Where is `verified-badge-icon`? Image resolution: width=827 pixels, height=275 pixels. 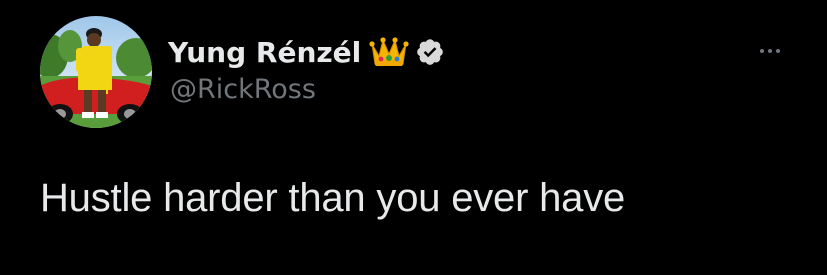
verified-badge-icon is located at coordinates (430, 52).